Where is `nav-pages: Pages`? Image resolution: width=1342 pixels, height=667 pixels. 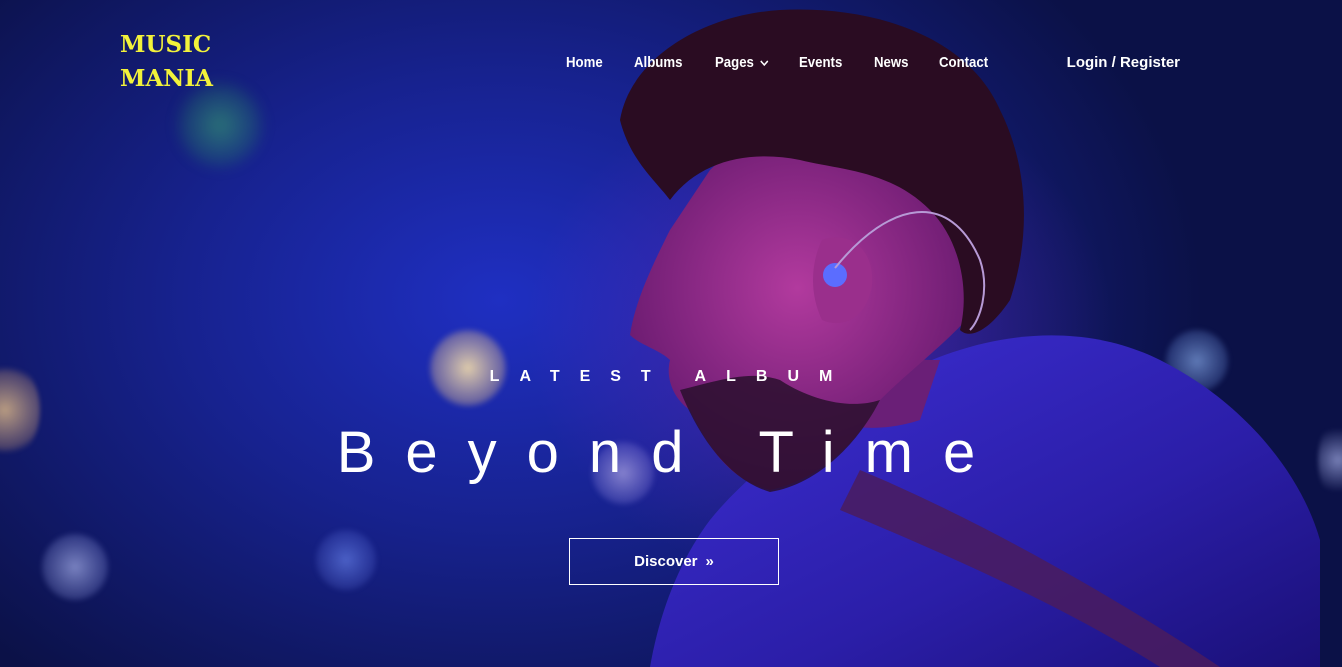 nav-pages: Pages is located at coordinates (742, 62).